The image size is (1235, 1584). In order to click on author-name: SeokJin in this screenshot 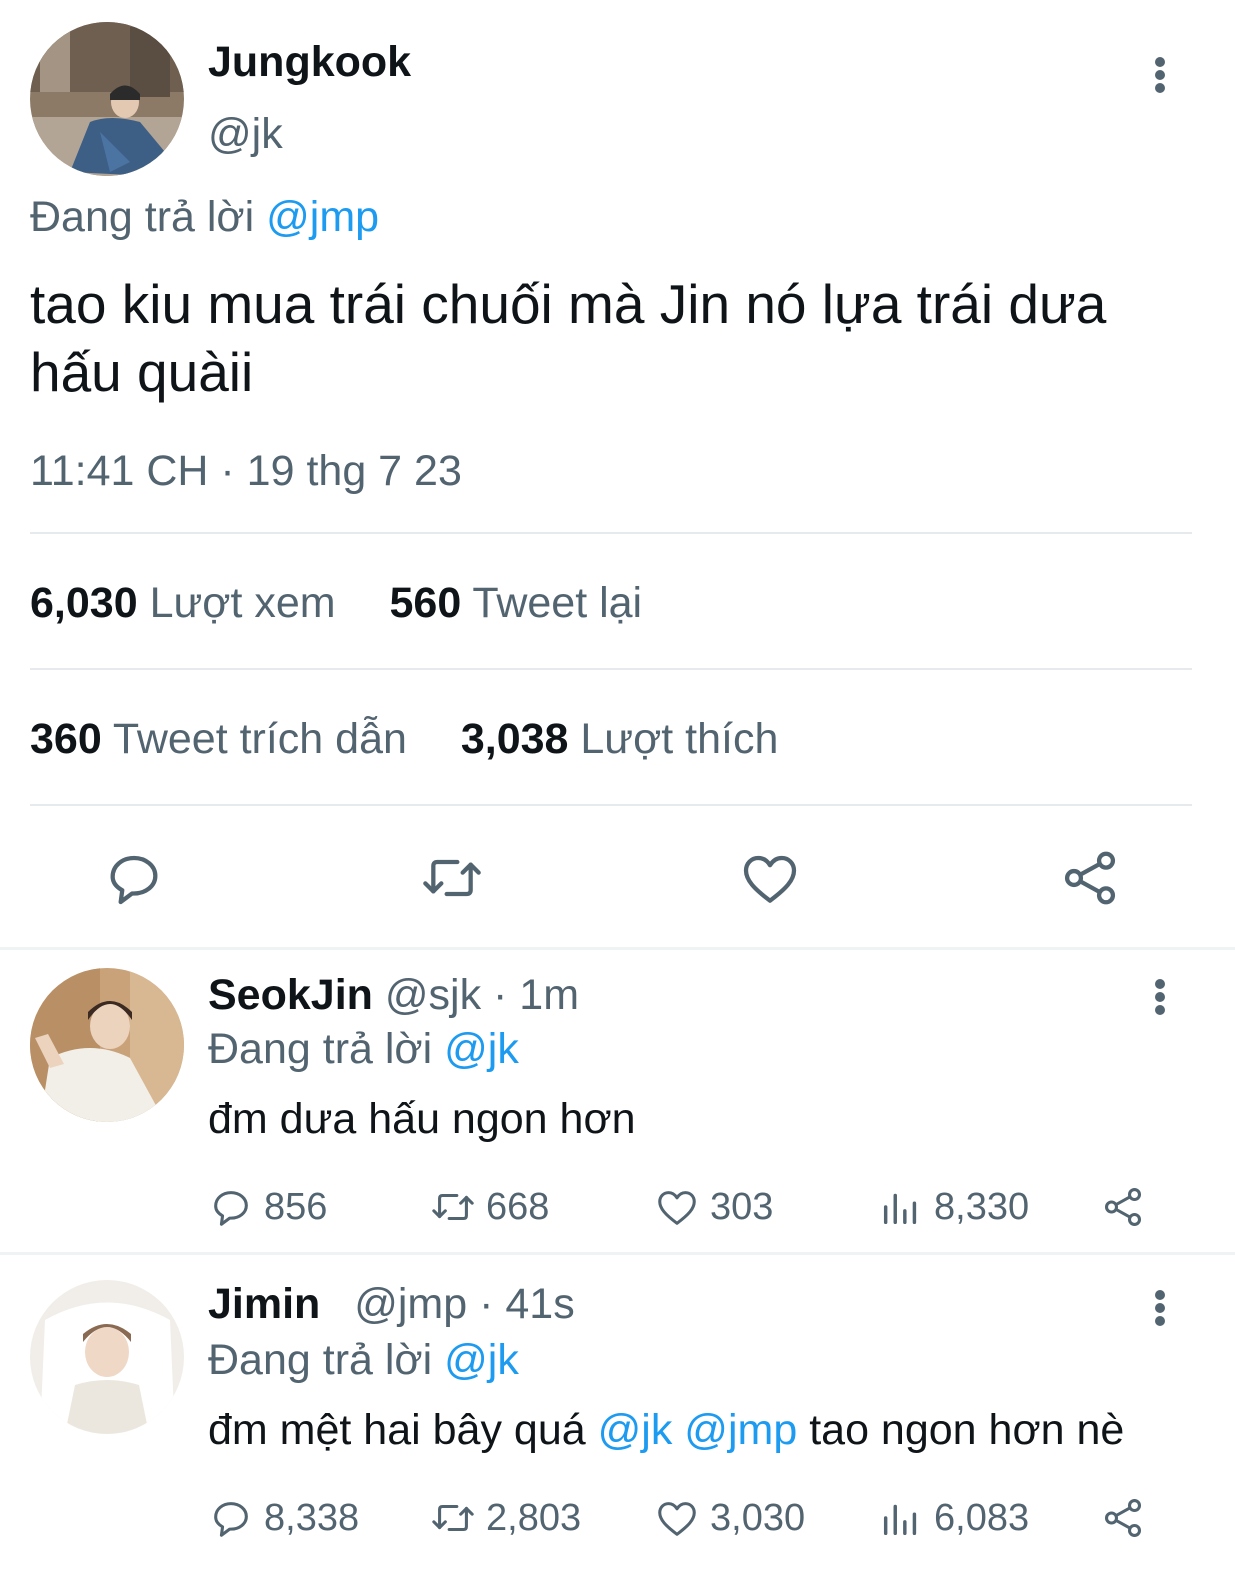, I will do `click(290, 995)`.